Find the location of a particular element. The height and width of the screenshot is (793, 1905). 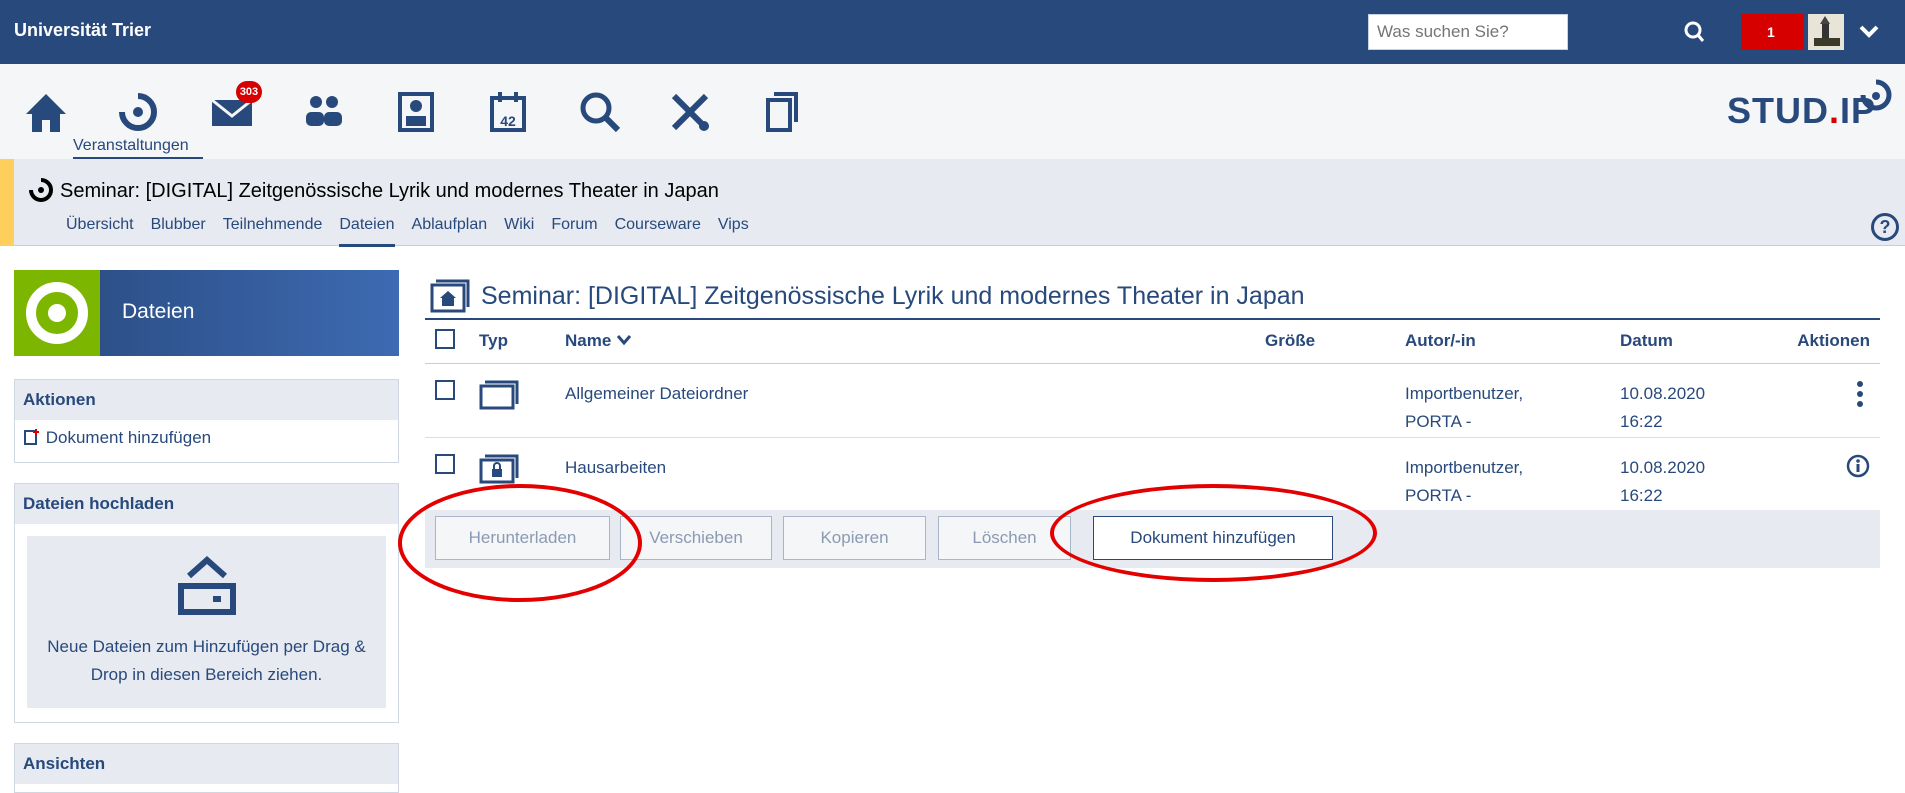

sidebar-add-document-label: Dokument hinzufügen is located at coordinates (128, 437).